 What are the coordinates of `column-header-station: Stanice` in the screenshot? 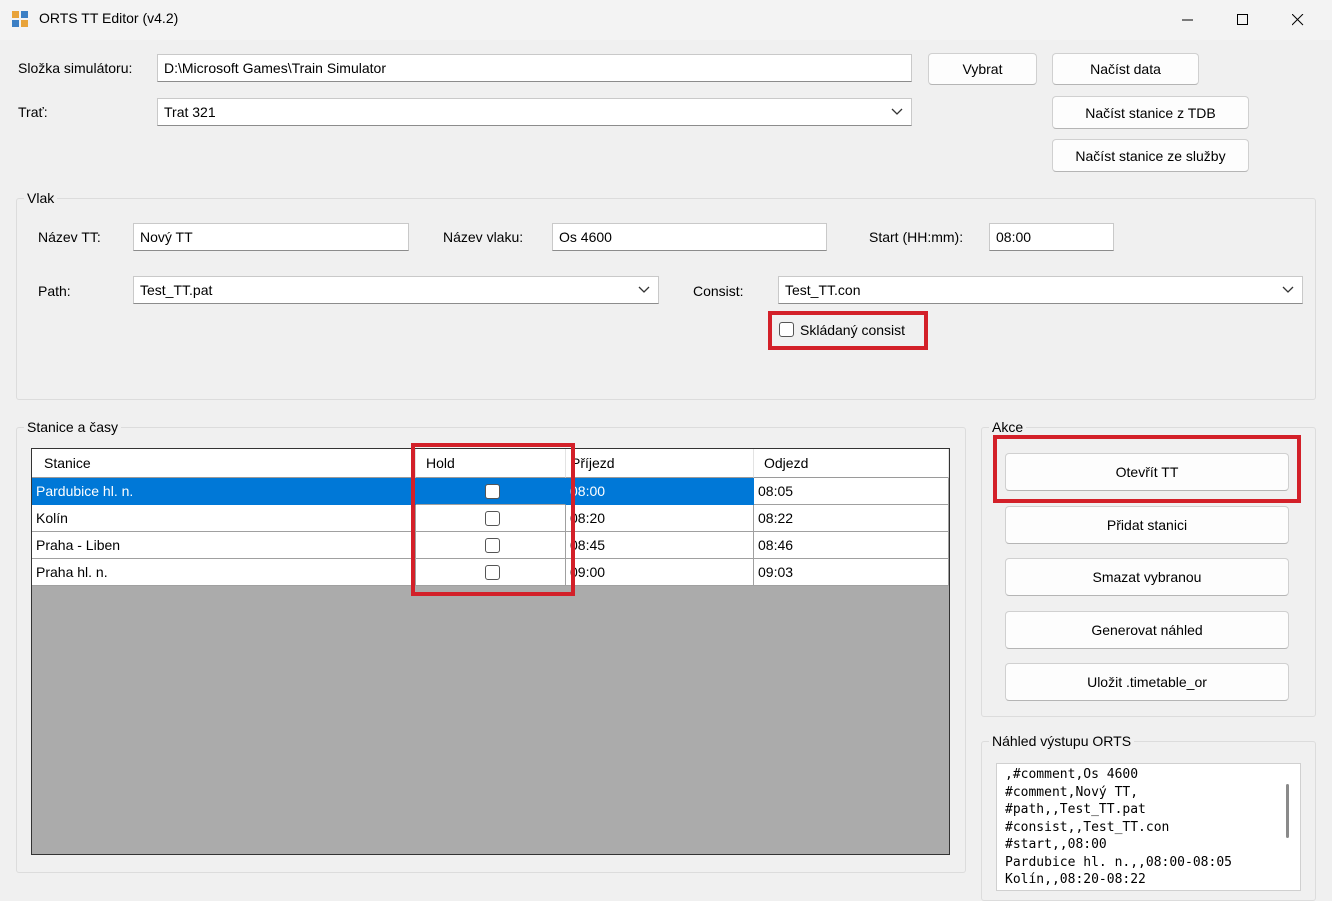 It's located at (224, 463).